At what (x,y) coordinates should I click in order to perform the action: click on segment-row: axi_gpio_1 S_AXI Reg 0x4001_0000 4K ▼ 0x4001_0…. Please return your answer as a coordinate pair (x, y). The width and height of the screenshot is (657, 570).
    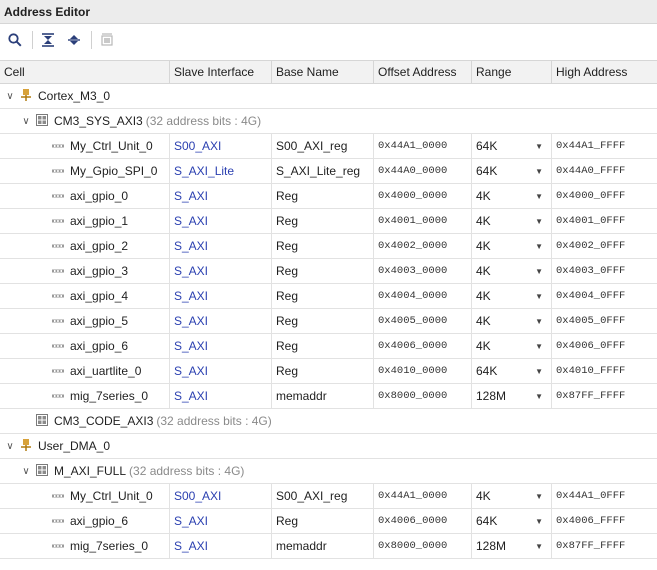
    Looking at the image, I should click on (328, 221).